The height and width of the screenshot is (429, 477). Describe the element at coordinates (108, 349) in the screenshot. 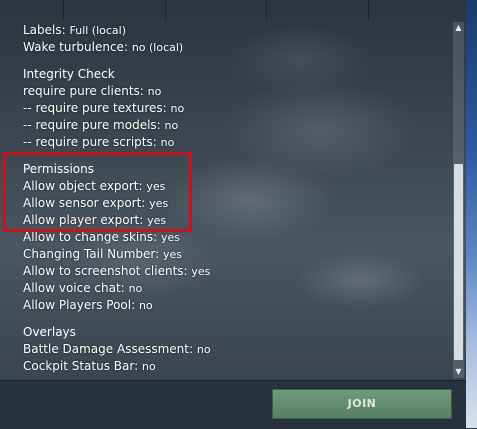

I see `row-label: Battle Damage Assessment:` at that location.